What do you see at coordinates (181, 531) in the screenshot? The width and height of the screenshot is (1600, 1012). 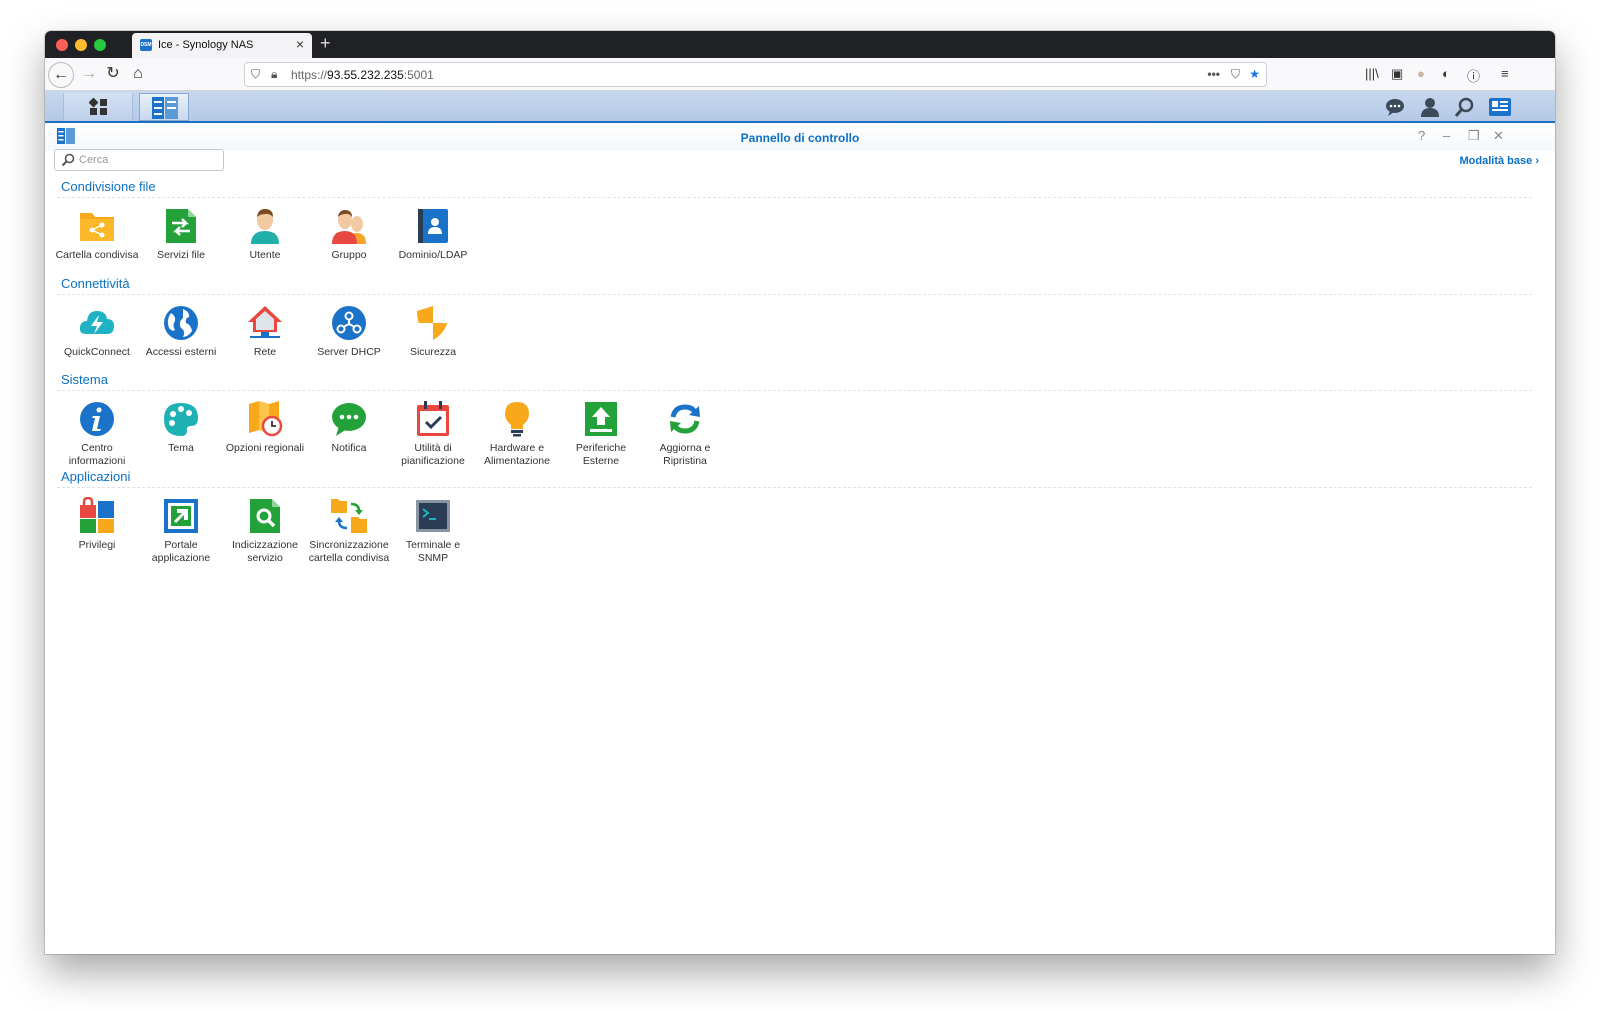 I see `application-portal-item: Portale applicazione` at bounding box center [181, 531].